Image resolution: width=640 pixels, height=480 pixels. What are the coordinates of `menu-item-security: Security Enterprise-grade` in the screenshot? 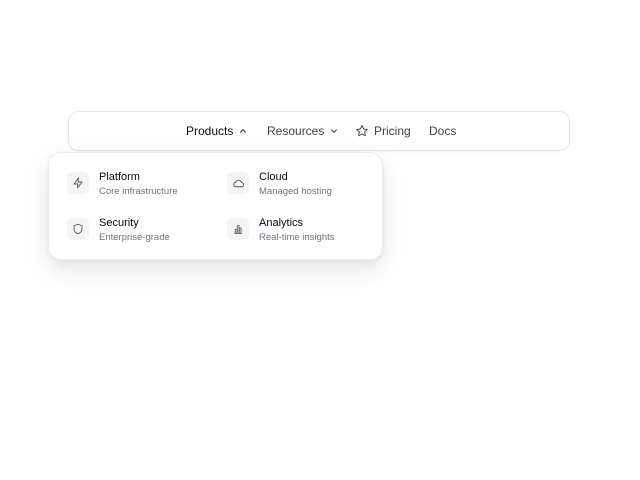 It's located at (142, 234).